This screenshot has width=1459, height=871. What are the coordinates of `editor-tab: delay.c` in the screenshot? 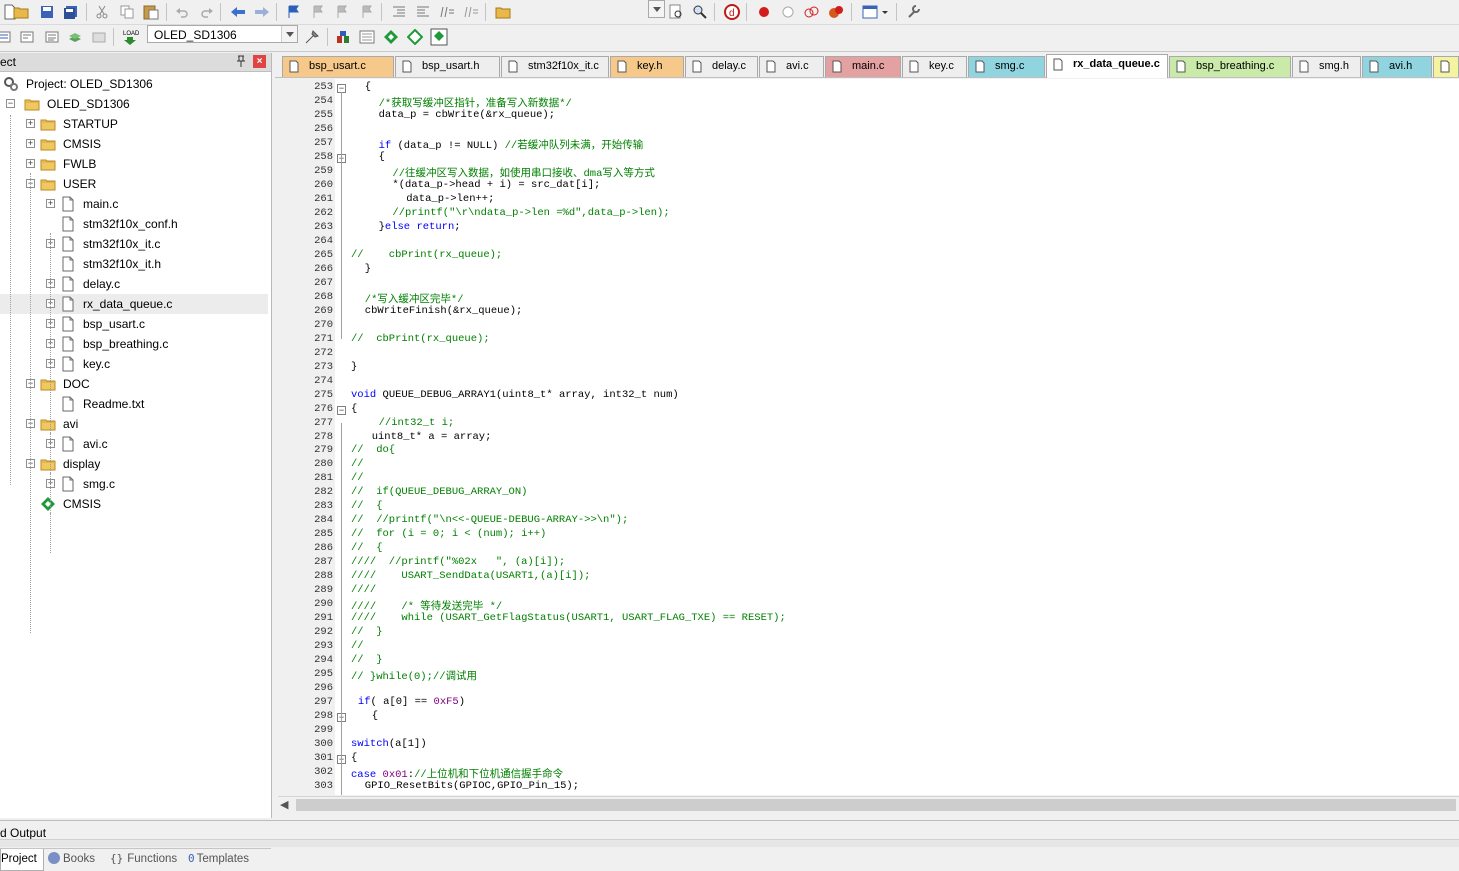 It's located at (721, 66).